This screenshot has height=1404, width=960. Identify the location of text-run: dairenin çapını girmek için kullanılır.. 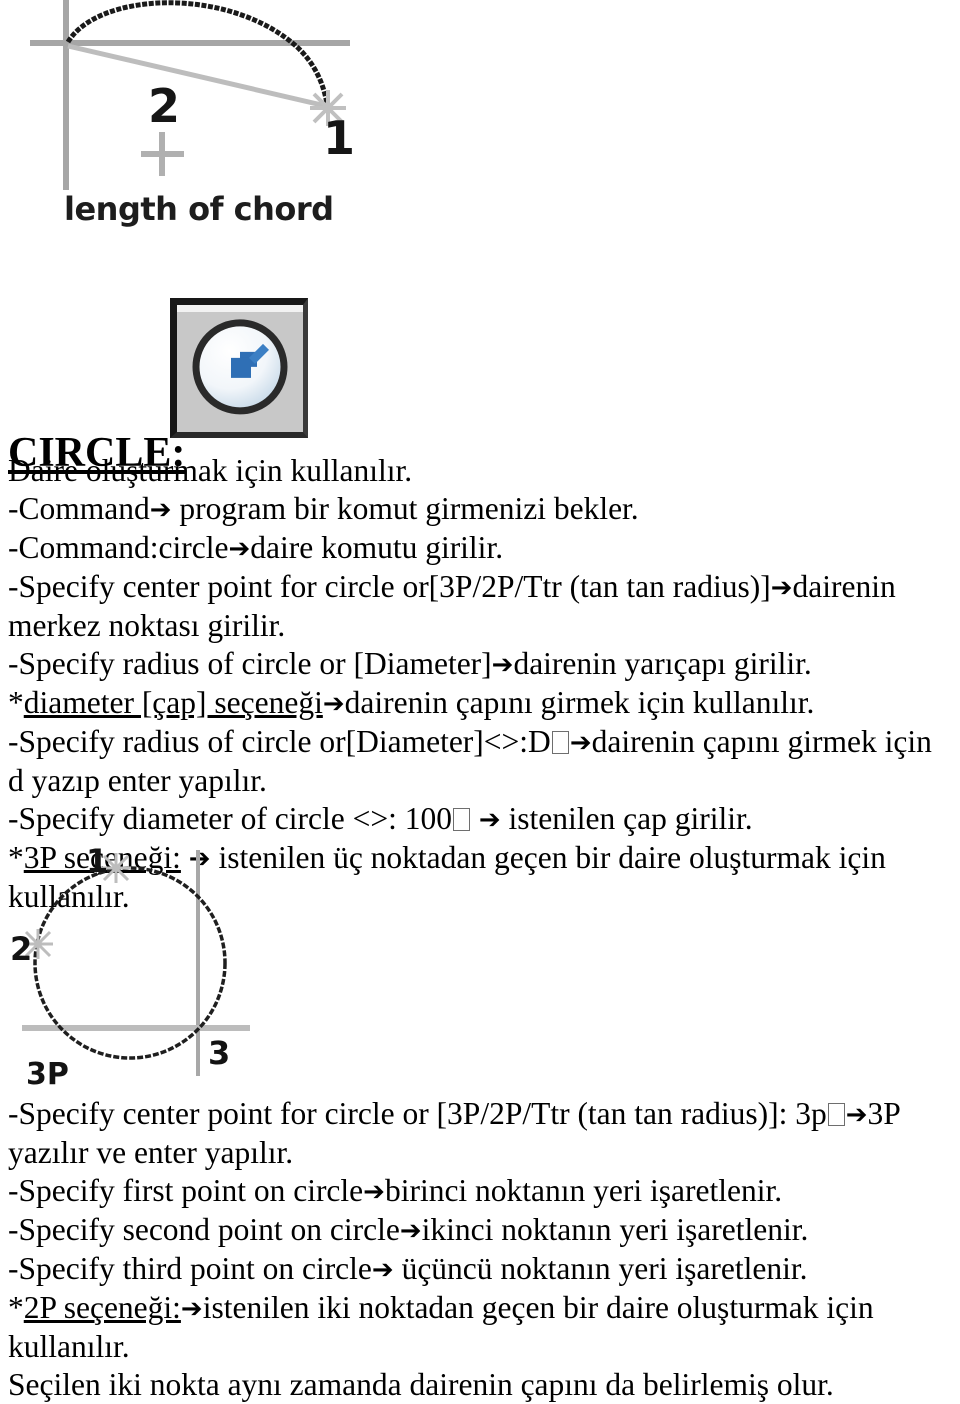
(579, 702).